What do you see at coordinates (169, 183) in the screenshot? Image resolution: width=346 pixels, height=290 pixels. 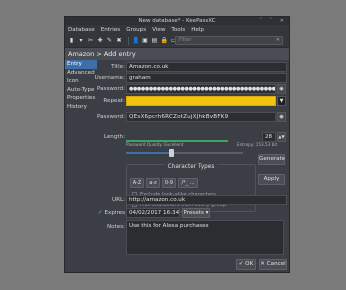 I see `numbers-toggle: 0-9` at bounding box center [169, 183].